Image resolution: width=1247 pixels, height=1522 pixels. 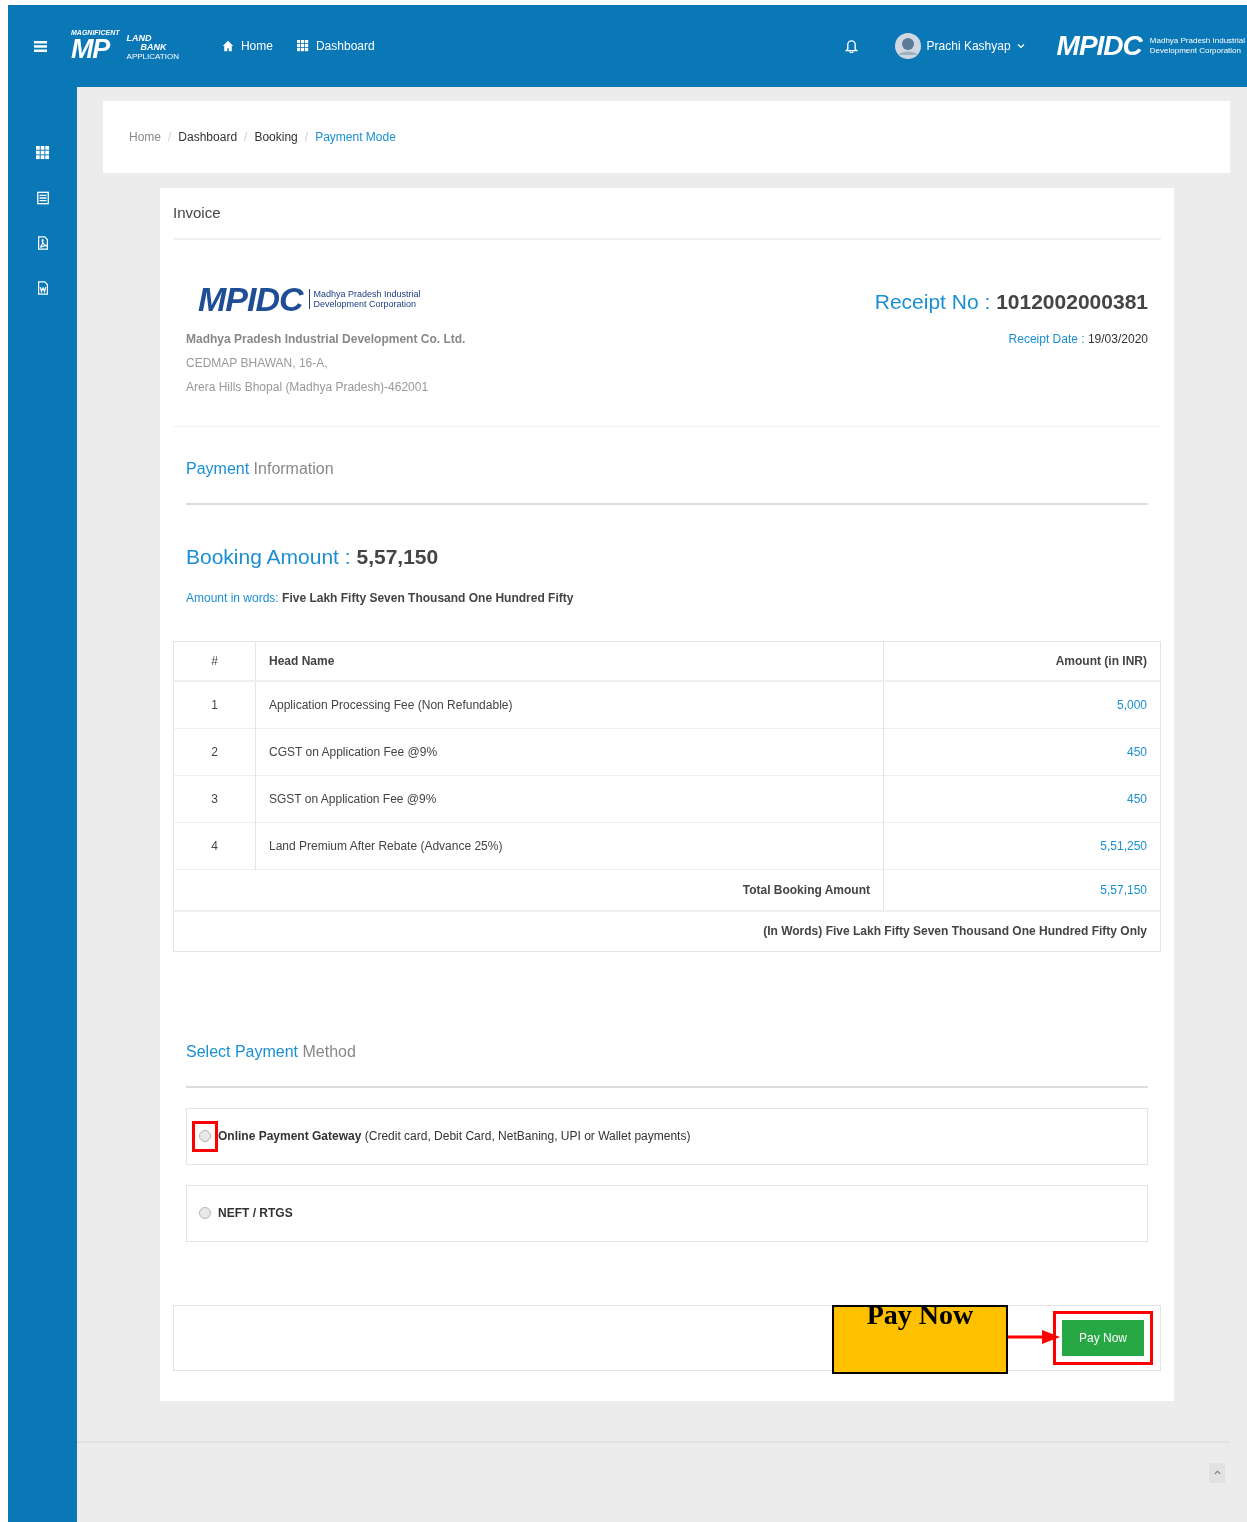 What do you see at coordinates (250, 299) in the screenshot?
I see `company-logo-text: MPIDC` at bounding box center [250, 299].